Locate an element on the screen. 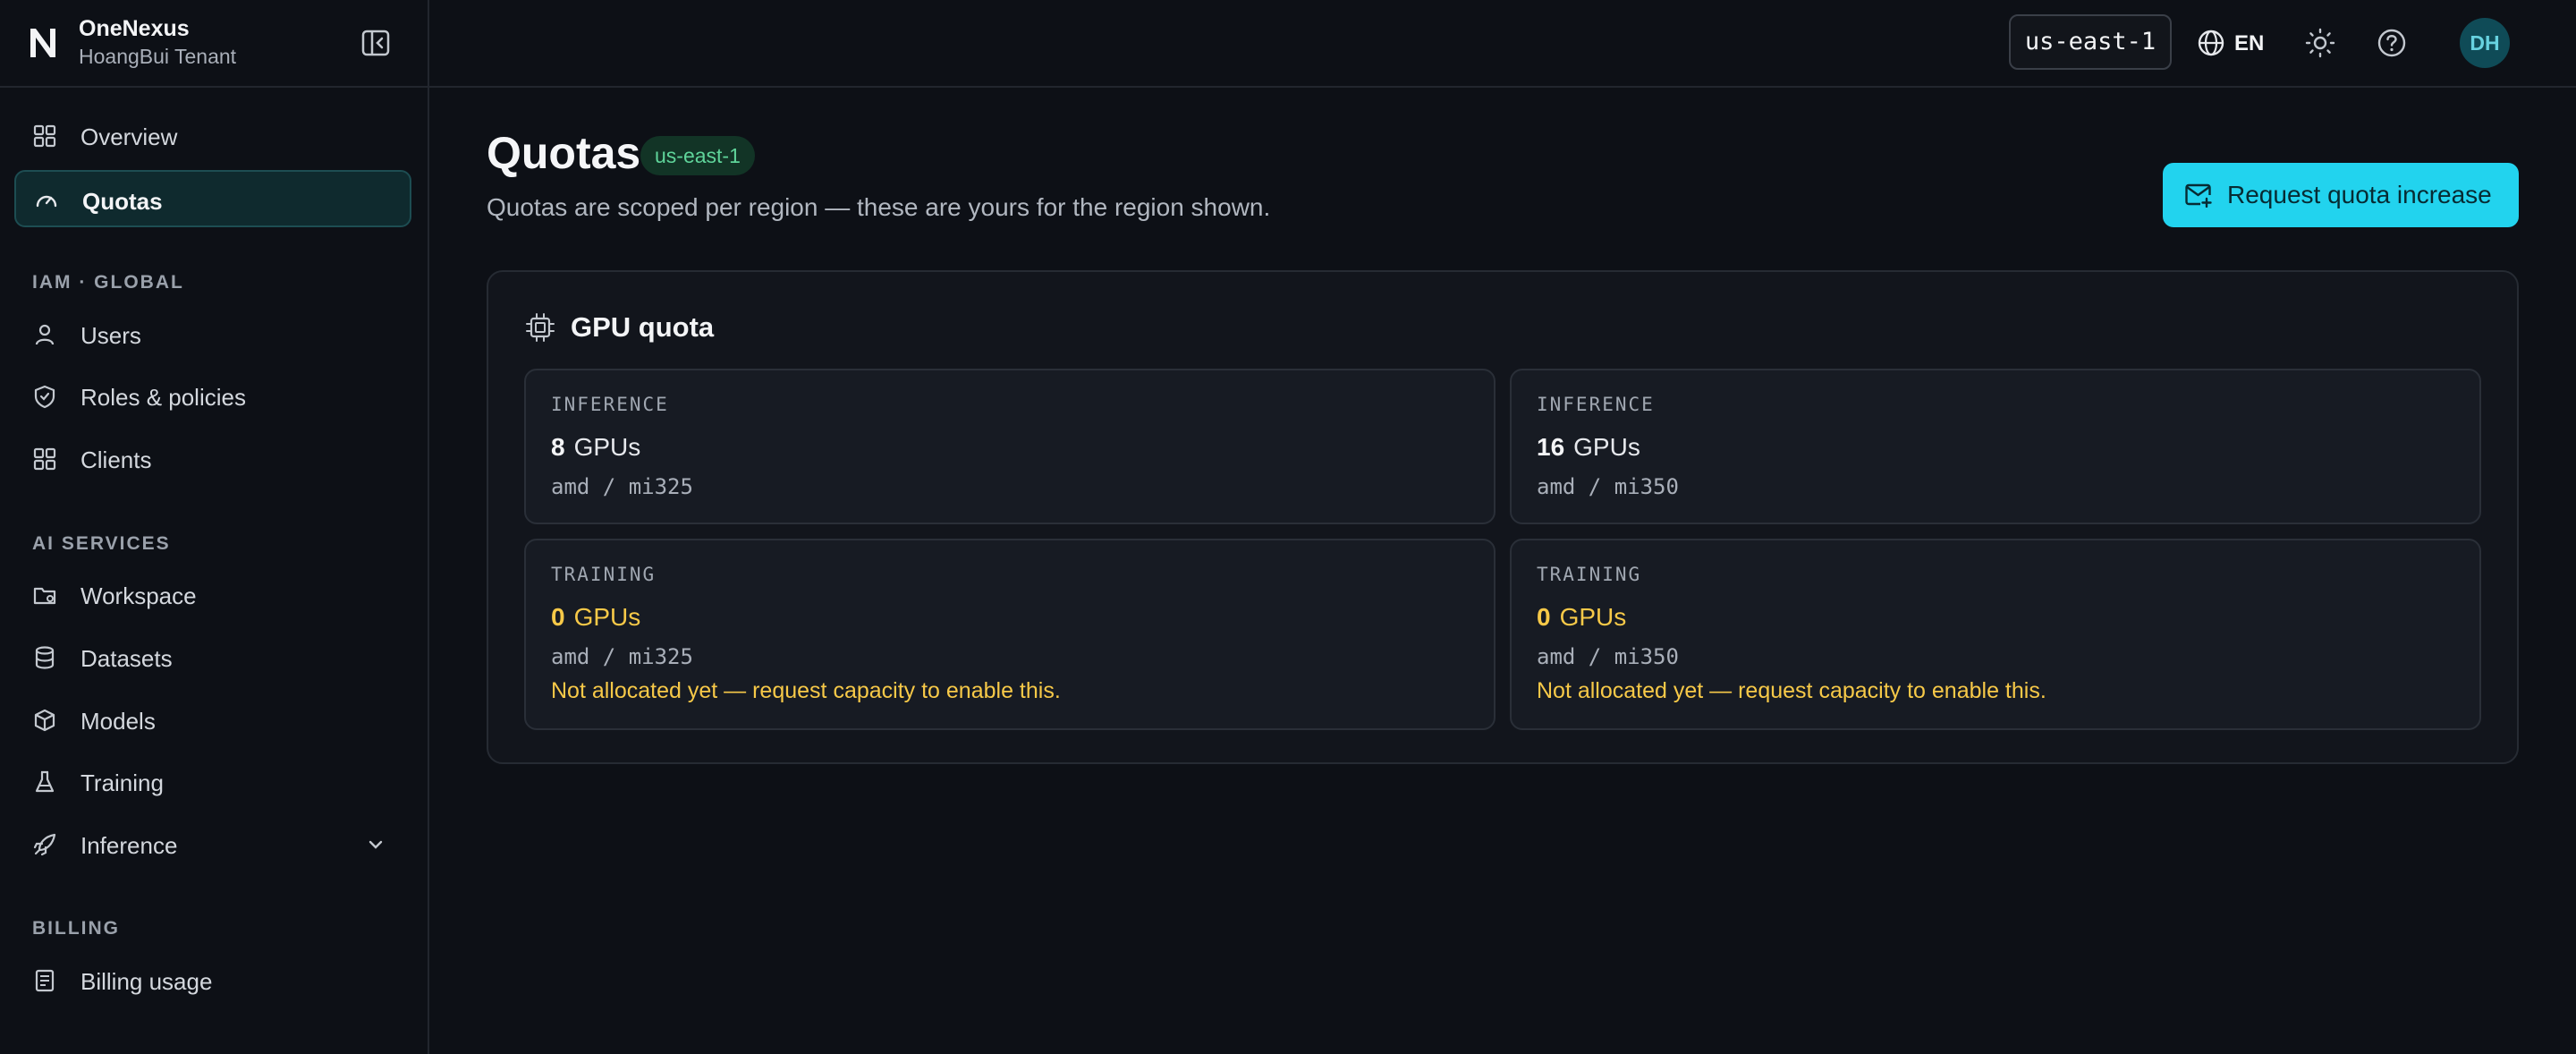 This screenshot has height=1054, width=2576. sidebar-item-models: Models is located at coordinates (212, 720).